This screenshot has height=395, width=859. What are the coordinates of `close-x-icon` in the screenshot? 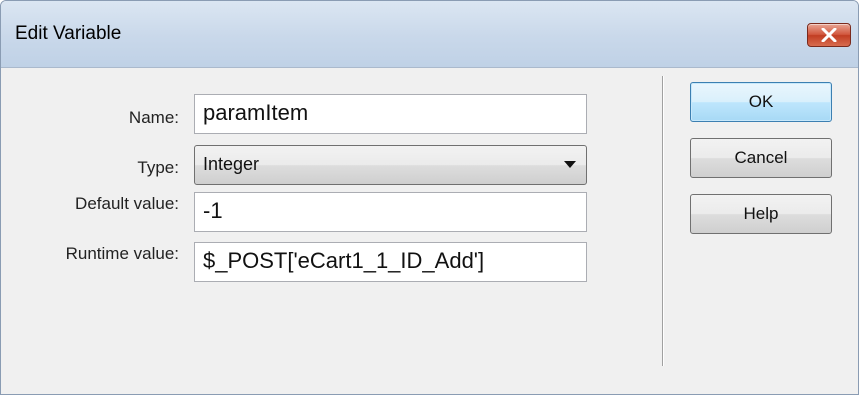 It's located at (829, 35).